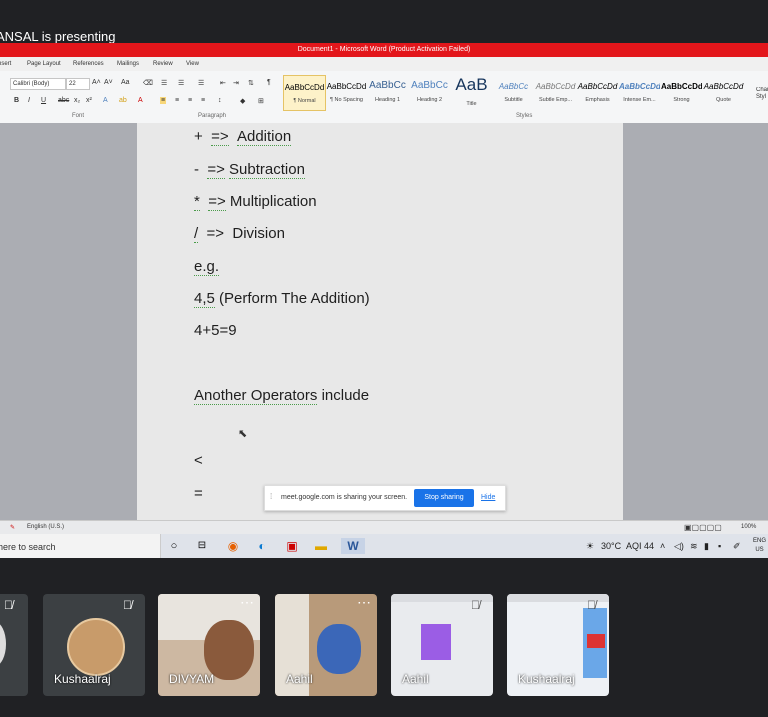 Image resolution: width=768 pixels, height=717 pixels. I want to click on doc-line-result: 4+5=9, so click(215, 330).